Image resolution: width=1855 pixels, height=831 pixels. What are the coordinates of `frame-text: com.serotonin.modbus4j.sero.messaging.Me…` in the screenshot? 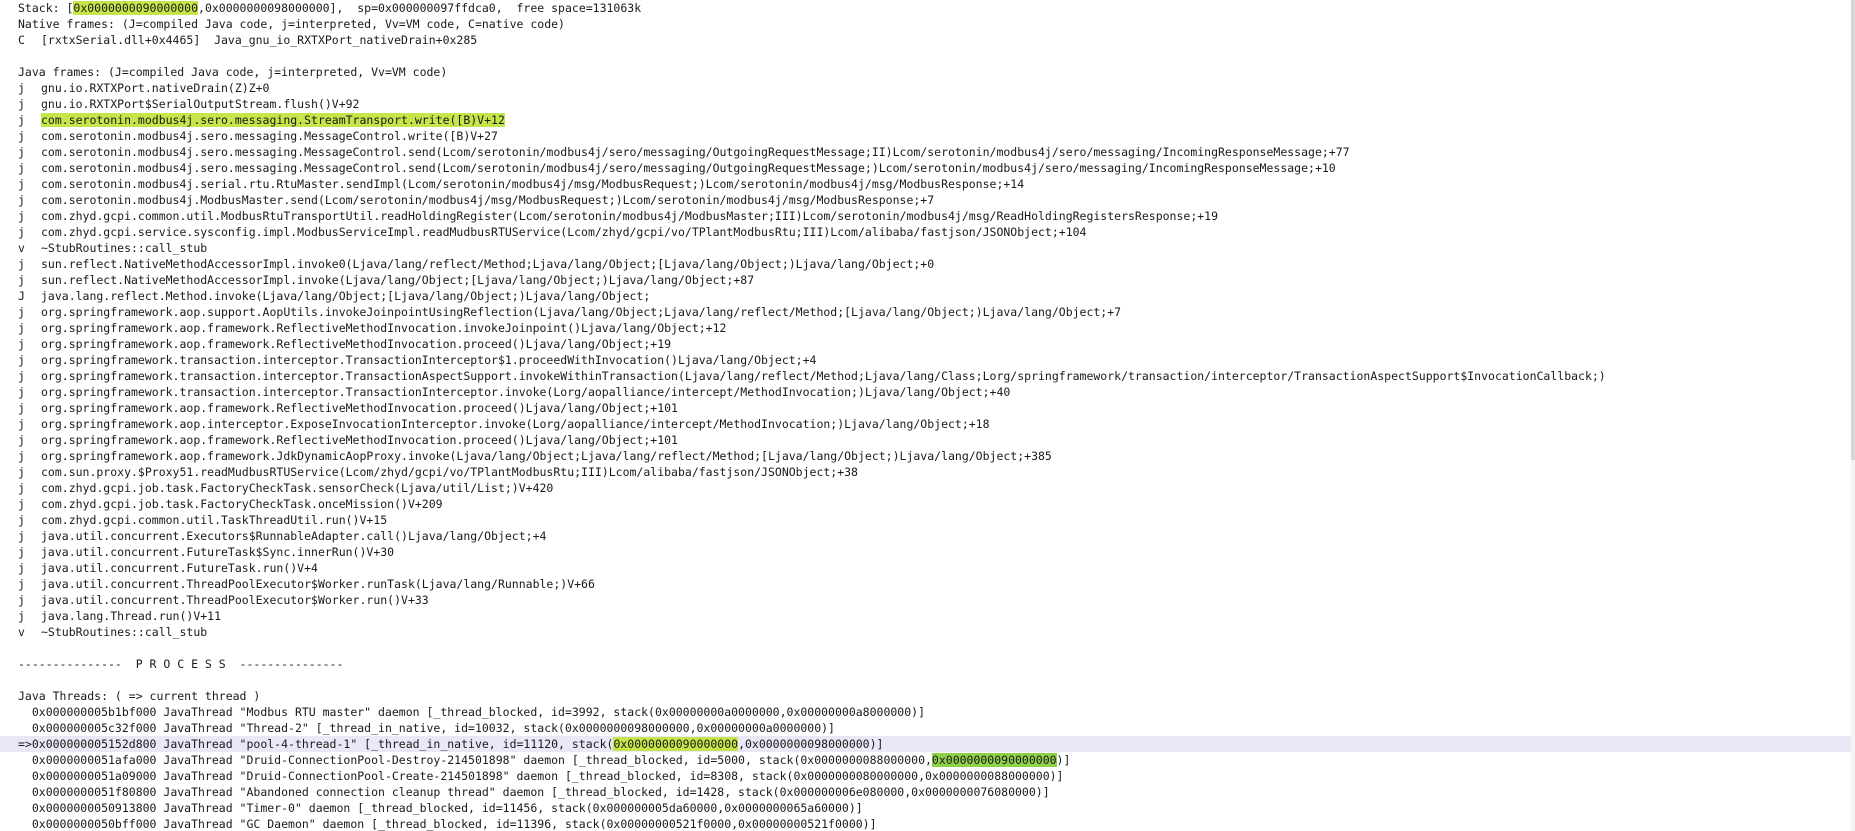 It's located at (269, 136).